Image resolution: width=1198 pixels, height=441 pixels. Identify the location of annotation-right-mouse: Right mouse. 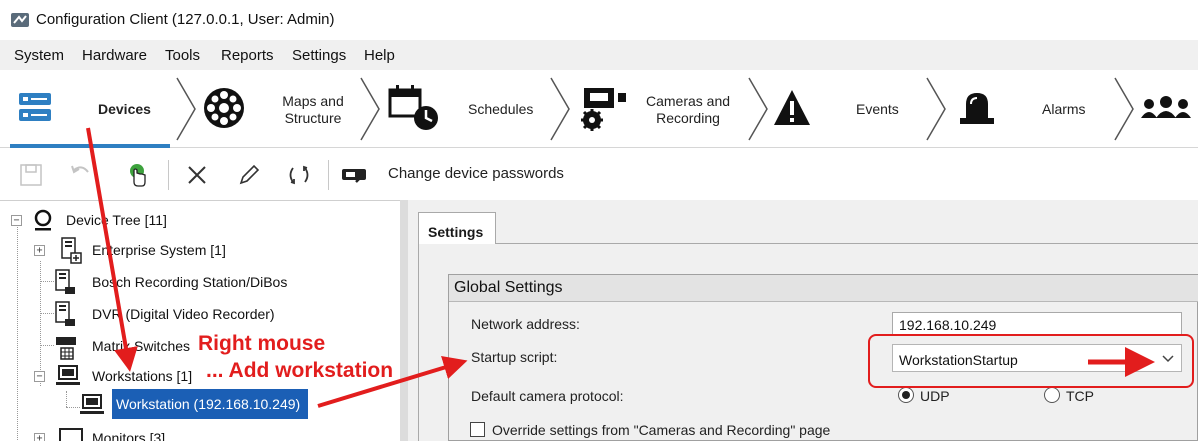
(262, 343).